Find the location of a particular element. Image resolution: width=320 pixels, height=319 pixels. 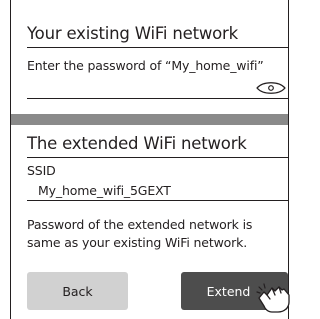

extended-network-title: The extended WiFi network is located at coordinates (137, 143).